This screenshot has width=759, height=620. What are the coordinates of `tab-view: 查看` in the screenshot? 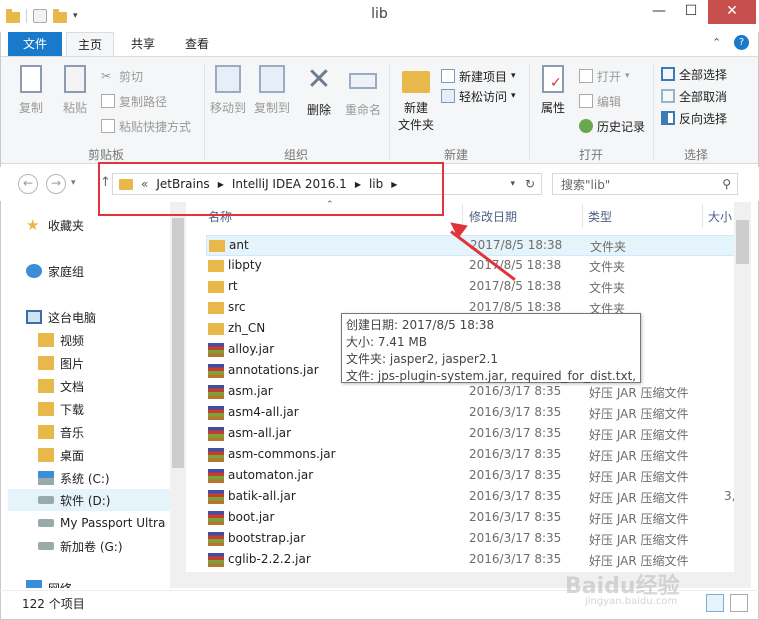 It's located at (197, 44).